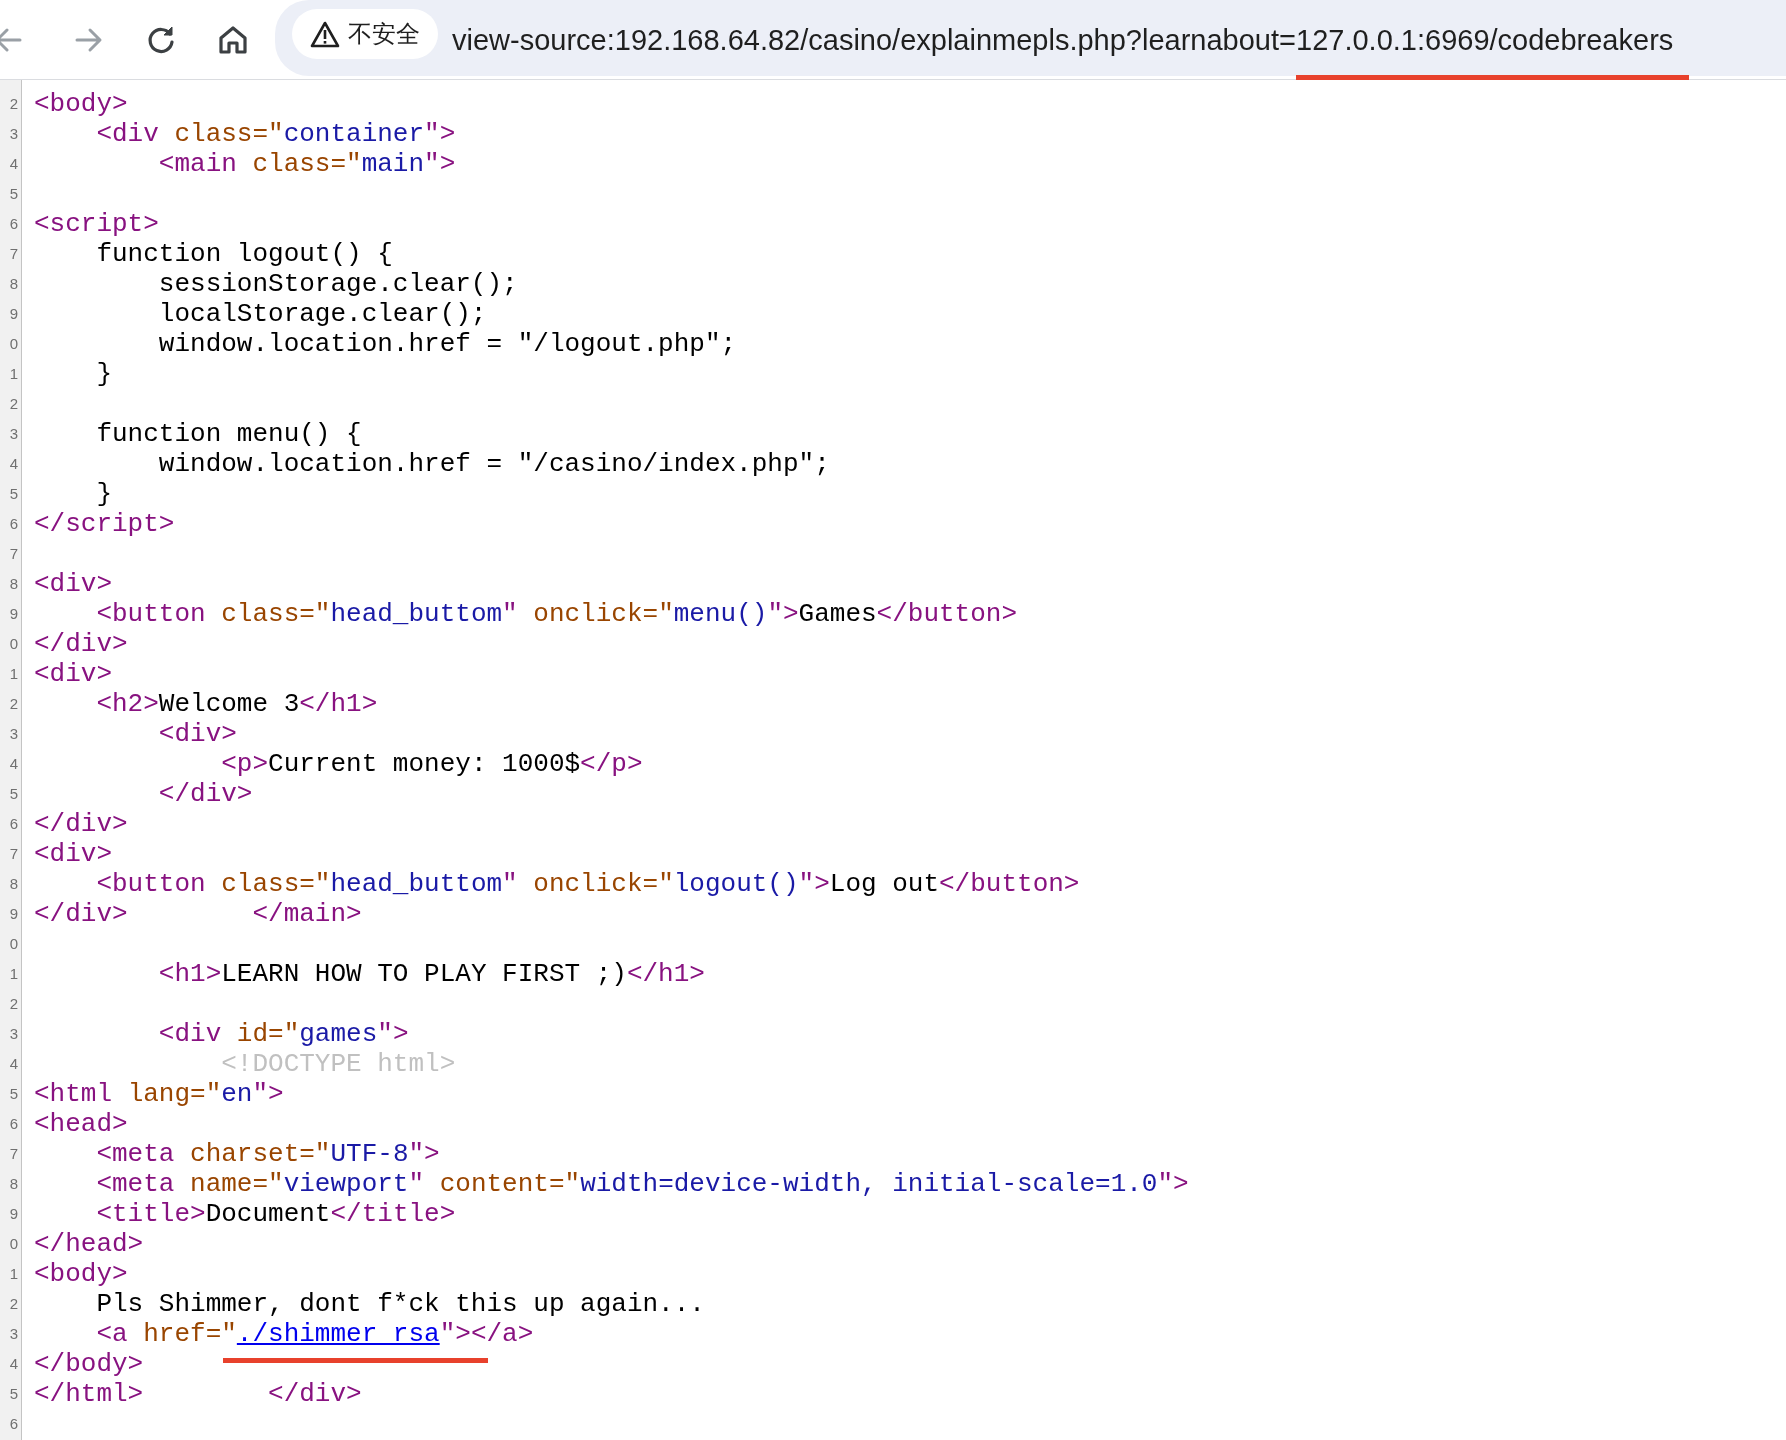  I want to click on code-line: sessionStorage.clear();, so click(337, 284).